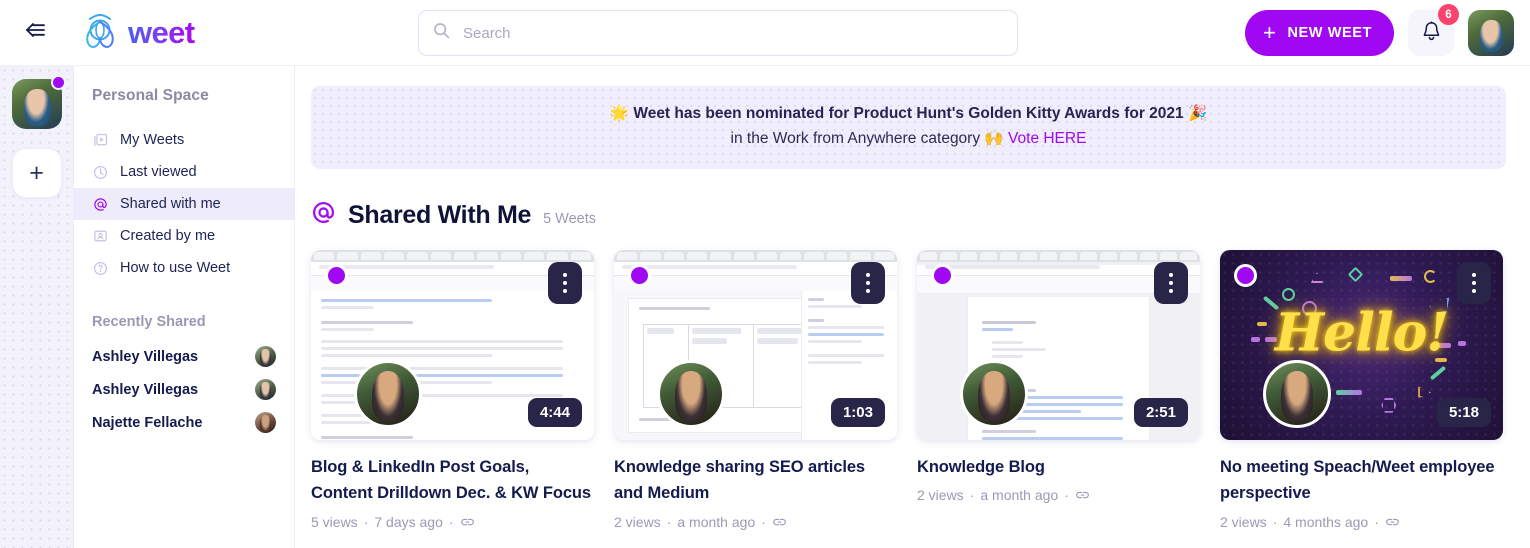  I want to click on brand-name: weet, so click(161, 32).